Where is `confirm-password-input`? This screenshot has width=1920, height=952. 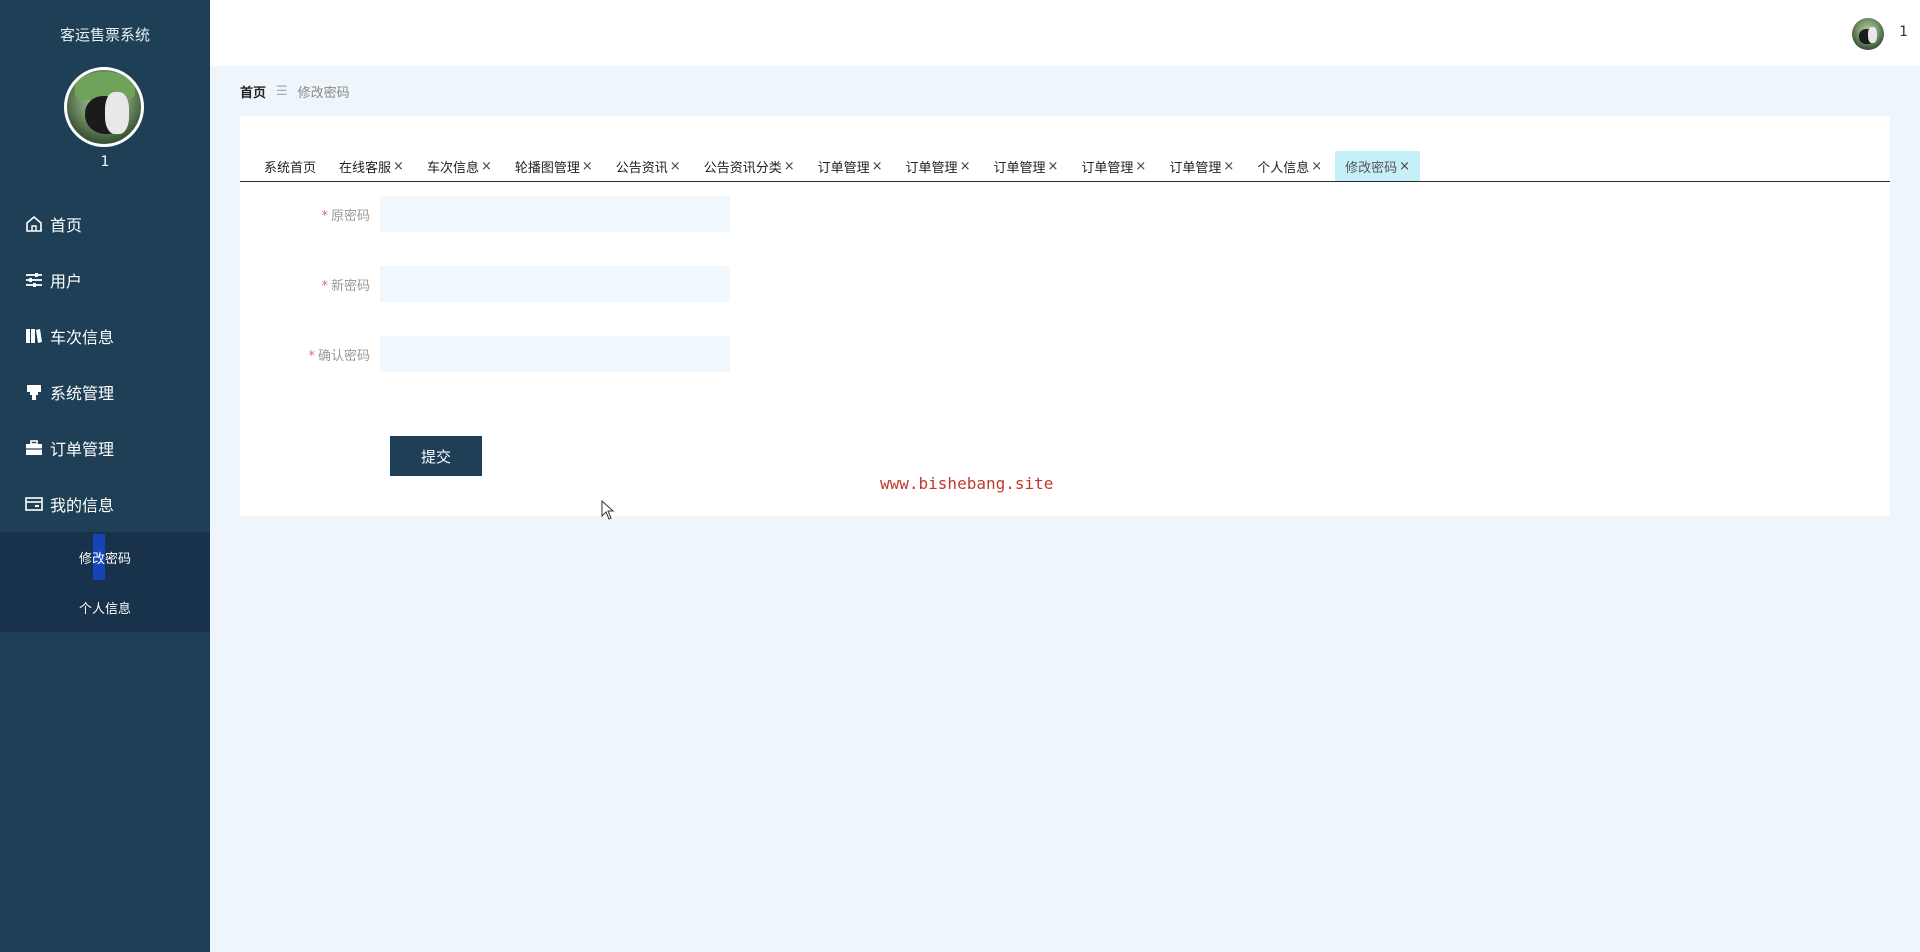
confirm-password-input is located at coordinates (555, 354).